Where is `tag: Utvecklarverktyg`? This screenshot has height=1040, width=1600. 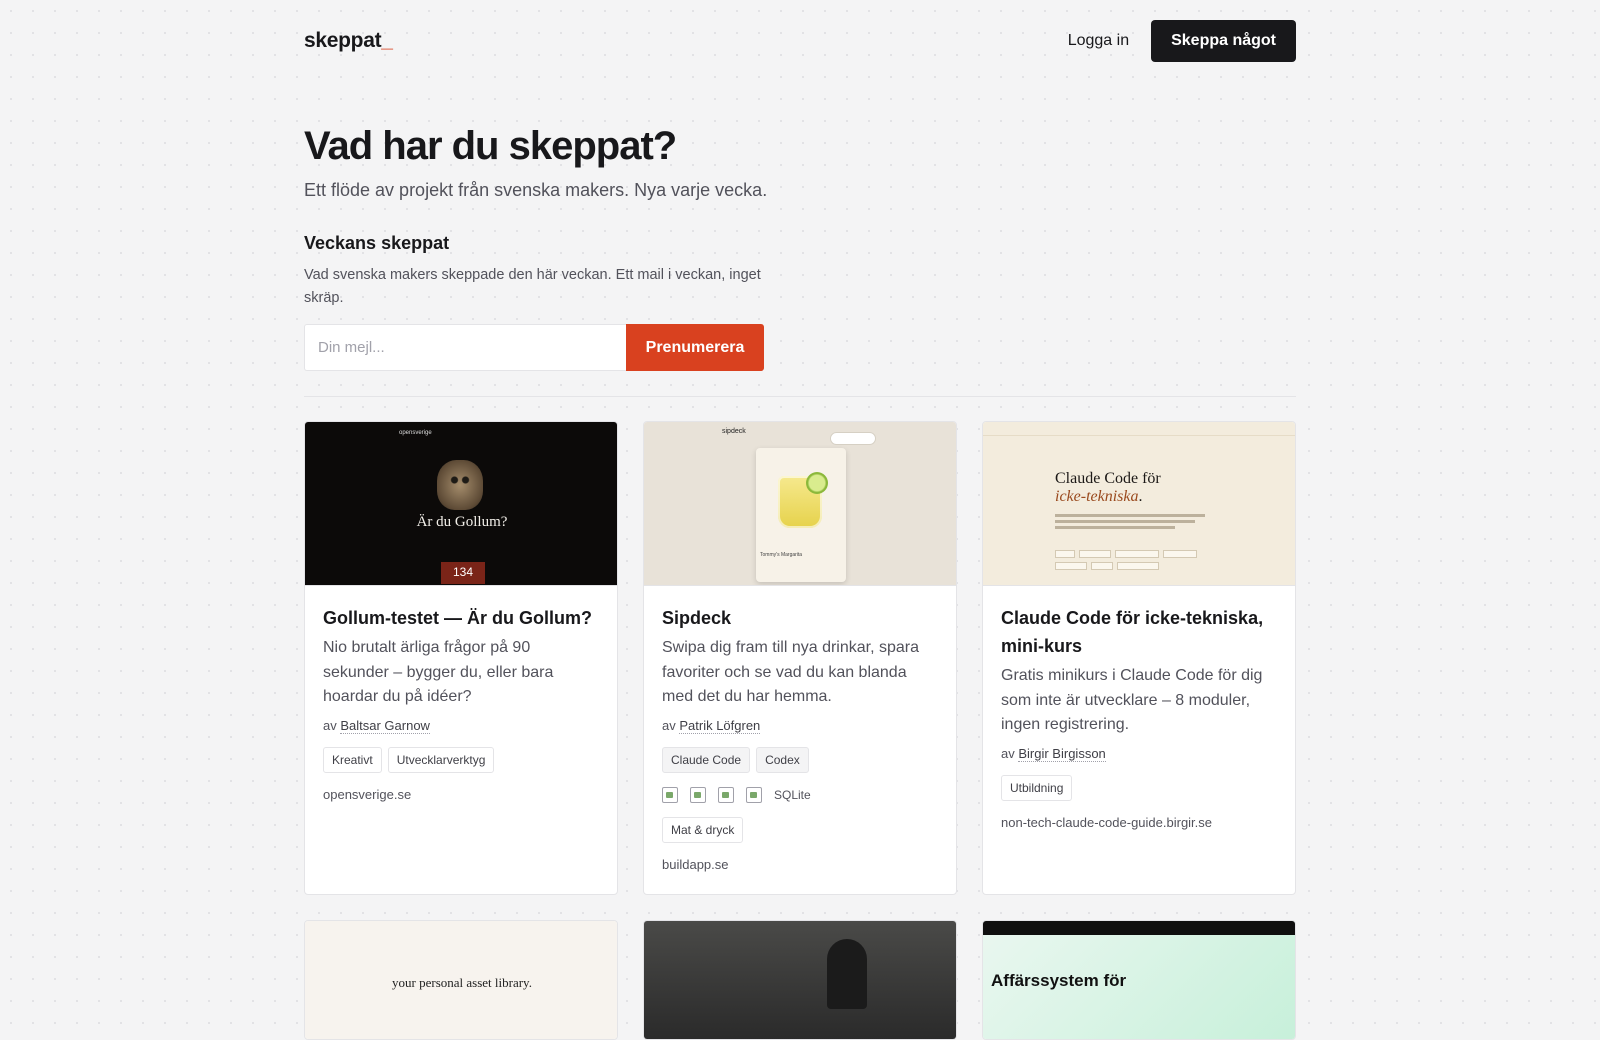
tag: Utvecklarverktyg is located at coordinates (441, 759).